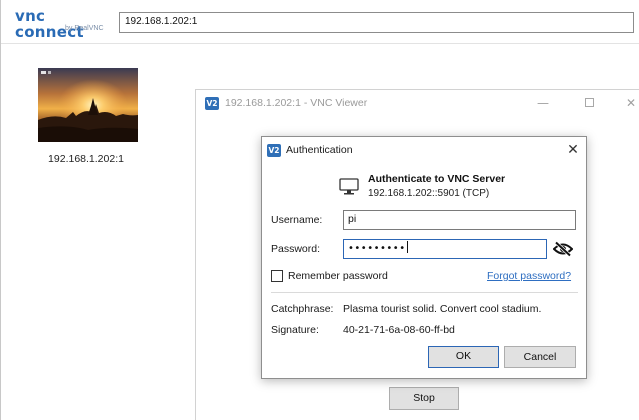  I want to click on sunset-image, so click(88, 105).